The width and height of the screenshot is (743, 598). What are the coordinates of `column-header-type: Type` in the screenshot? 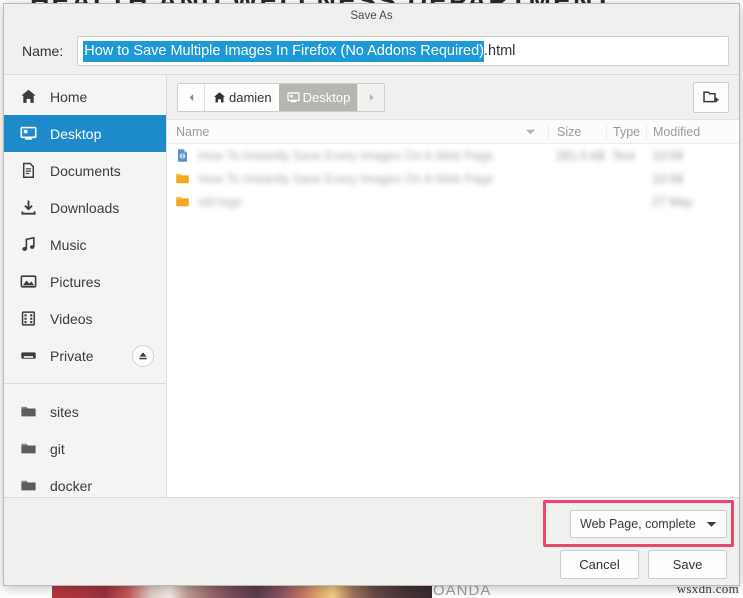 It's located at (626, 131).